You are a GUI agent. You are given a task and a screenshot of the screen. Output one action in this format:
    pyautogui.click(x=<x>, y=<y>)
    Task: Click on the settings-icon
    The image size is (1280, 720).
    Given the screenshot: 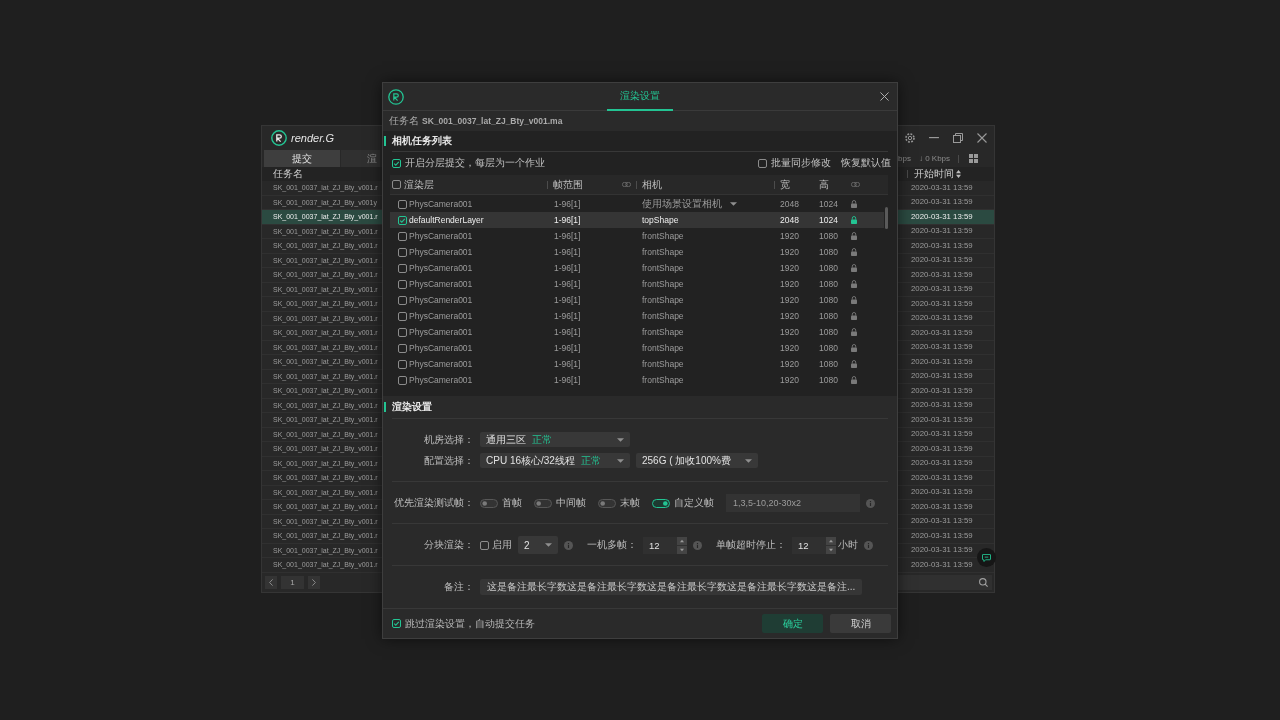 What is the action you would take?
    pyautogui.click(x=910, y=138)
    